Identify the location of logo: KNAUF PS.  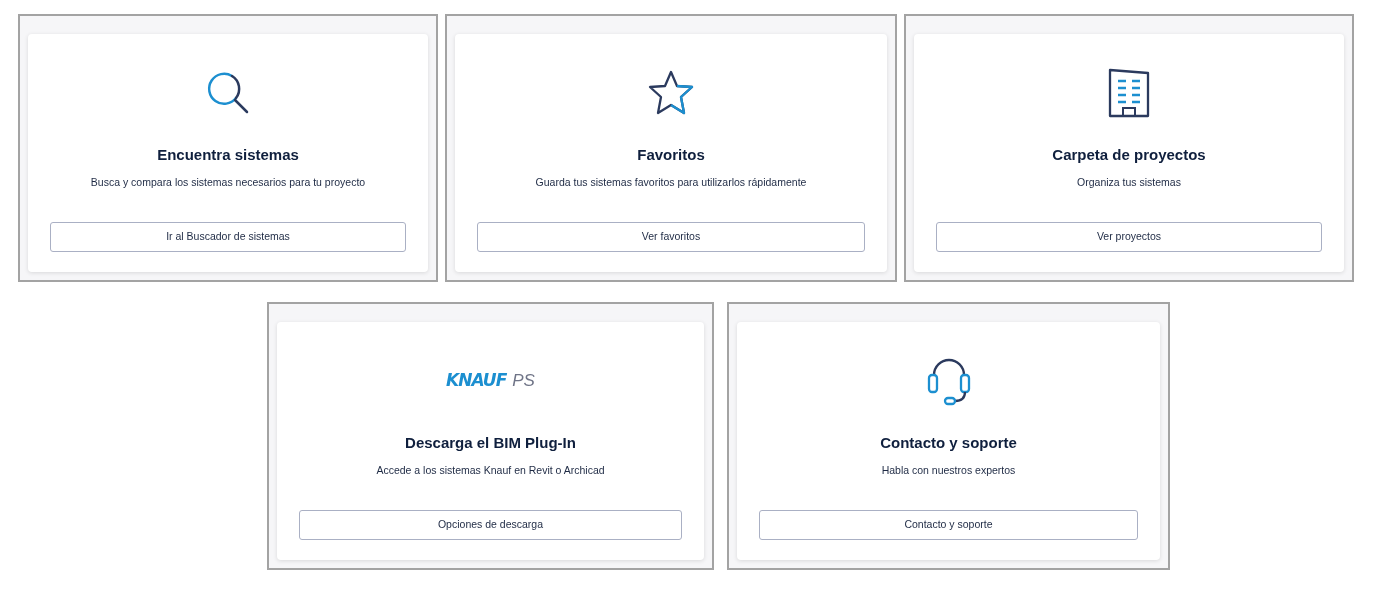
(490, 381).